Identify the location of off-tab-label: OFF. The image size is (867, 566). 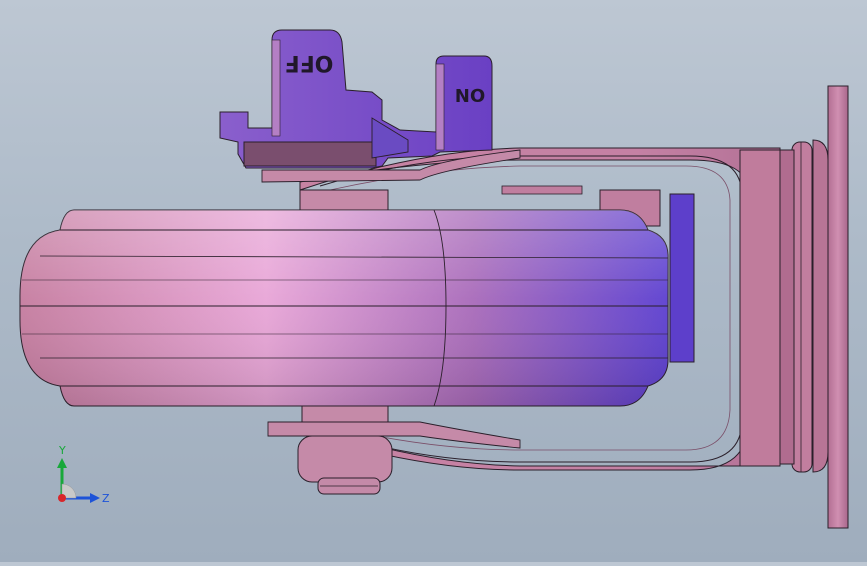
(309, 62).